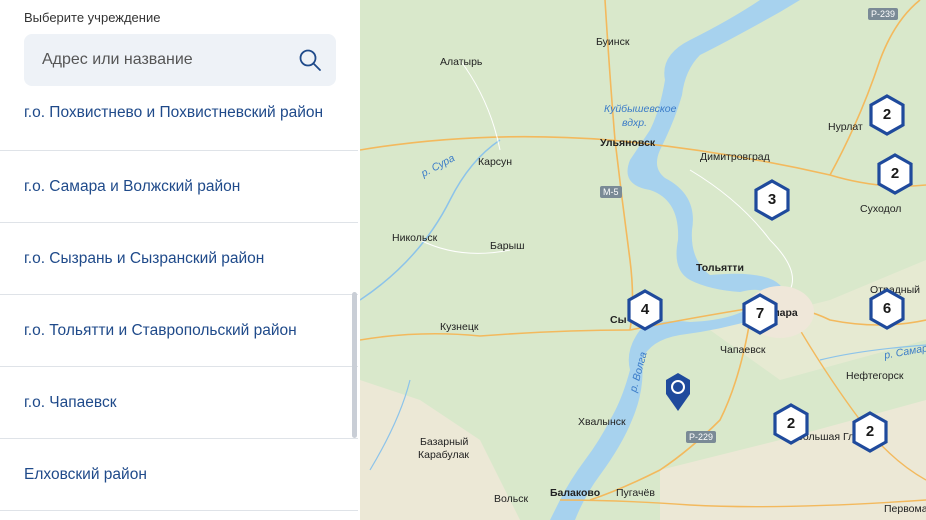 The width and height of the screenshot is (926, 520). I want to click on city-kuznetsk: Кузнецк, so click(459, 327).